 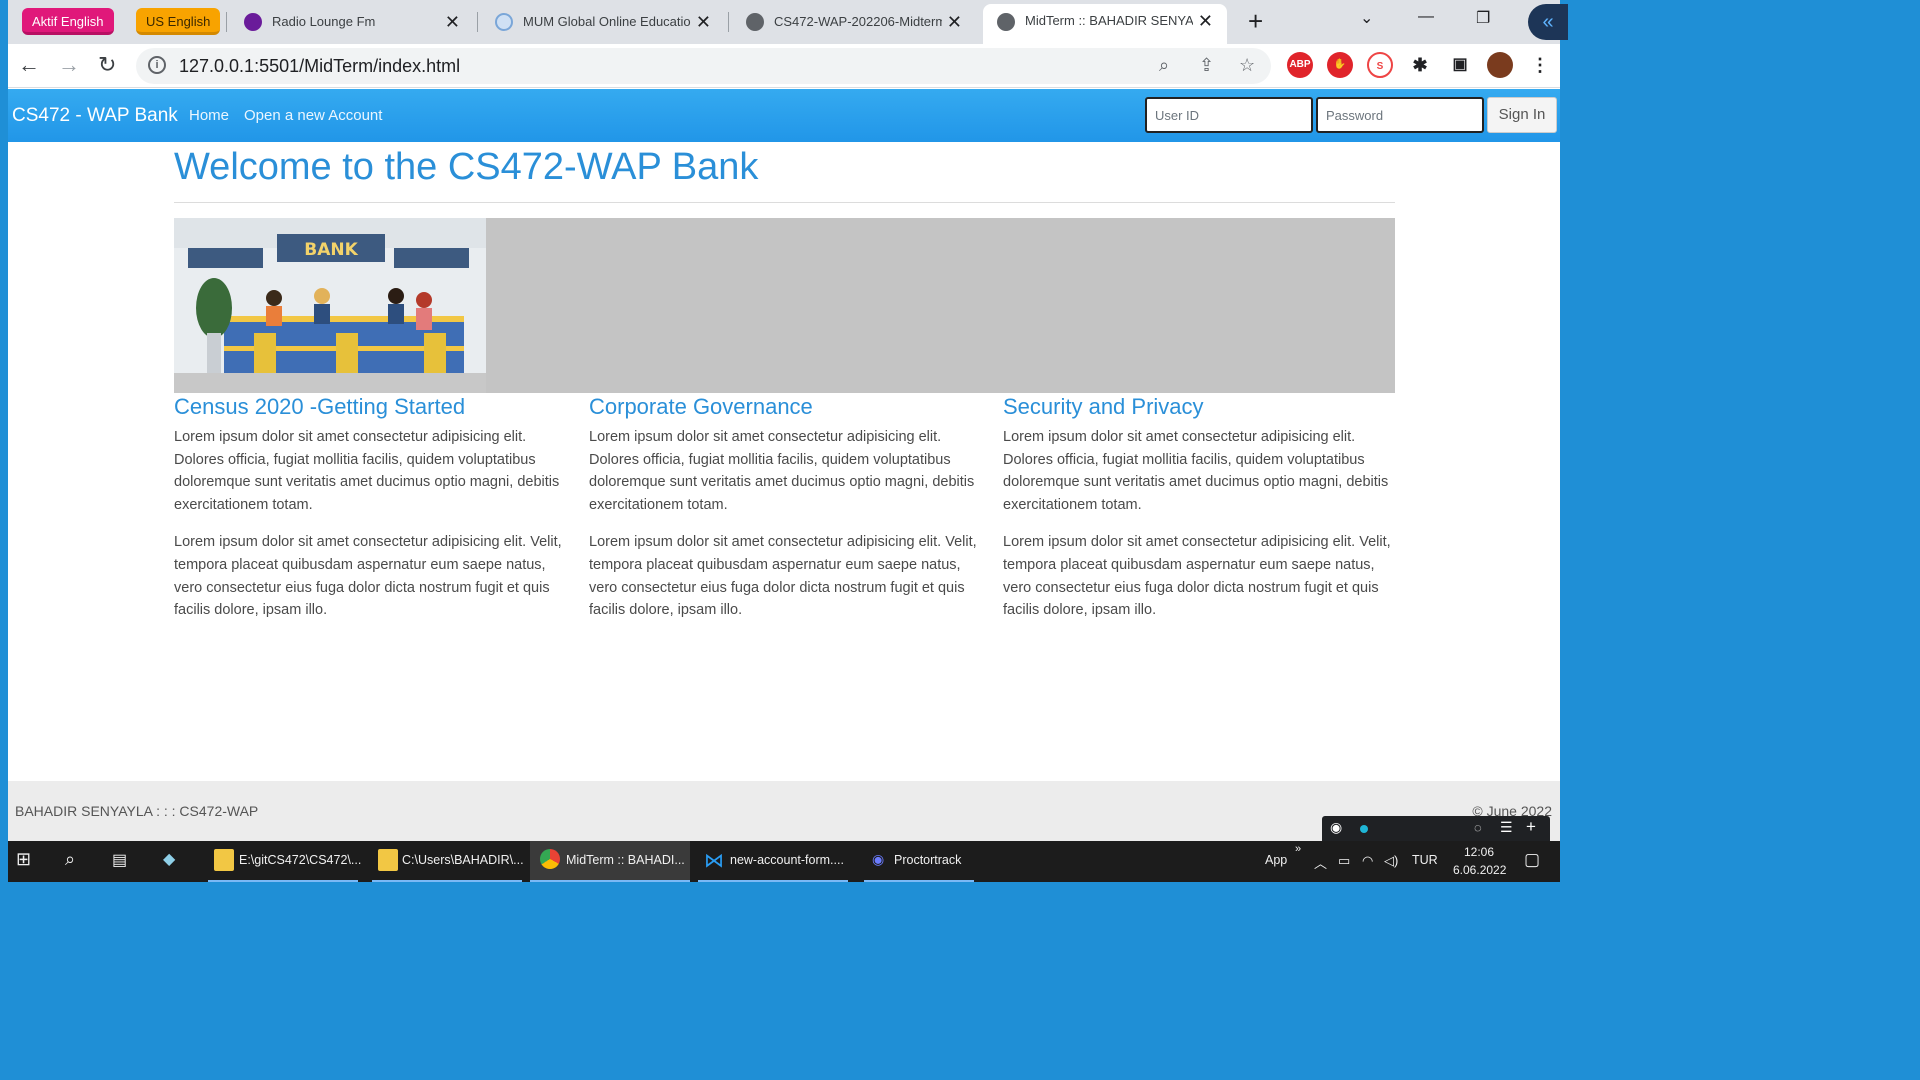 I want to click on tab-title: MUM Global Online Education, so click(x=607, y=21).